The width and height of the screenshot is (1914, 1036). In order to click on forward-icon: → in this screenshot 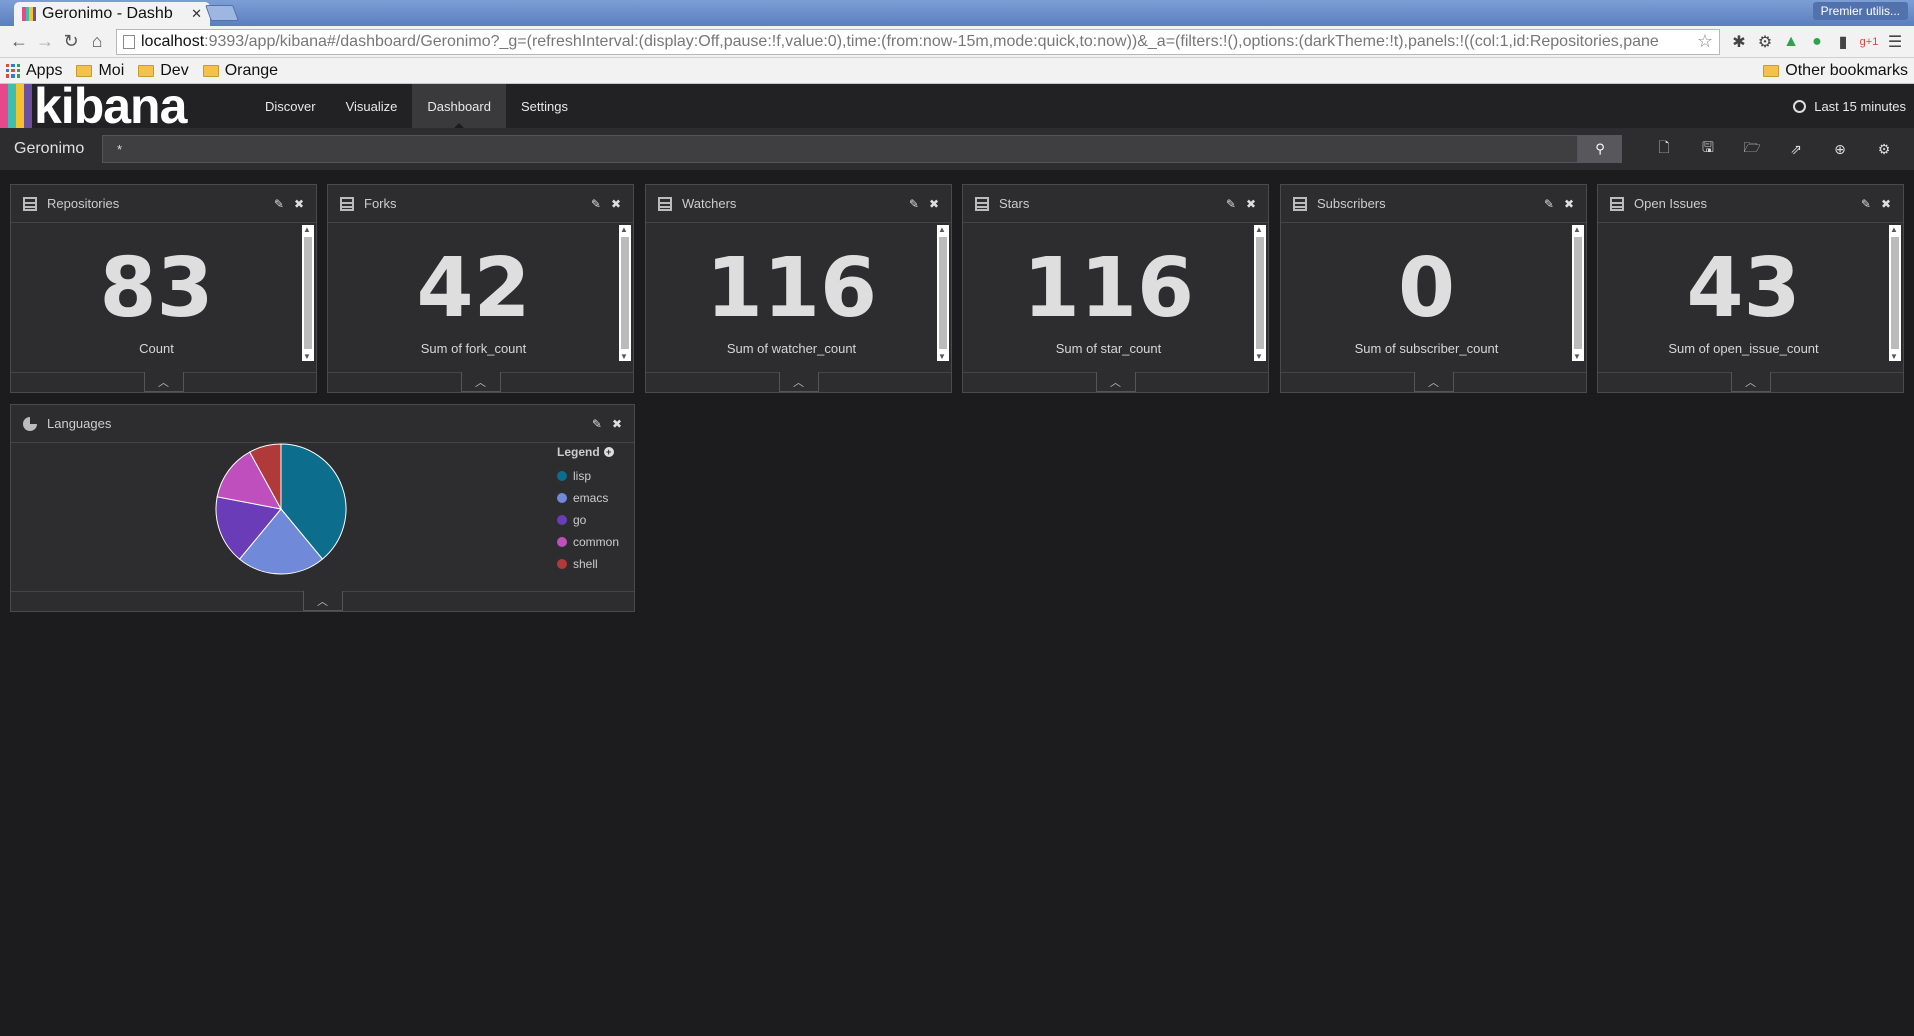, I will do `click(45, 42)`.